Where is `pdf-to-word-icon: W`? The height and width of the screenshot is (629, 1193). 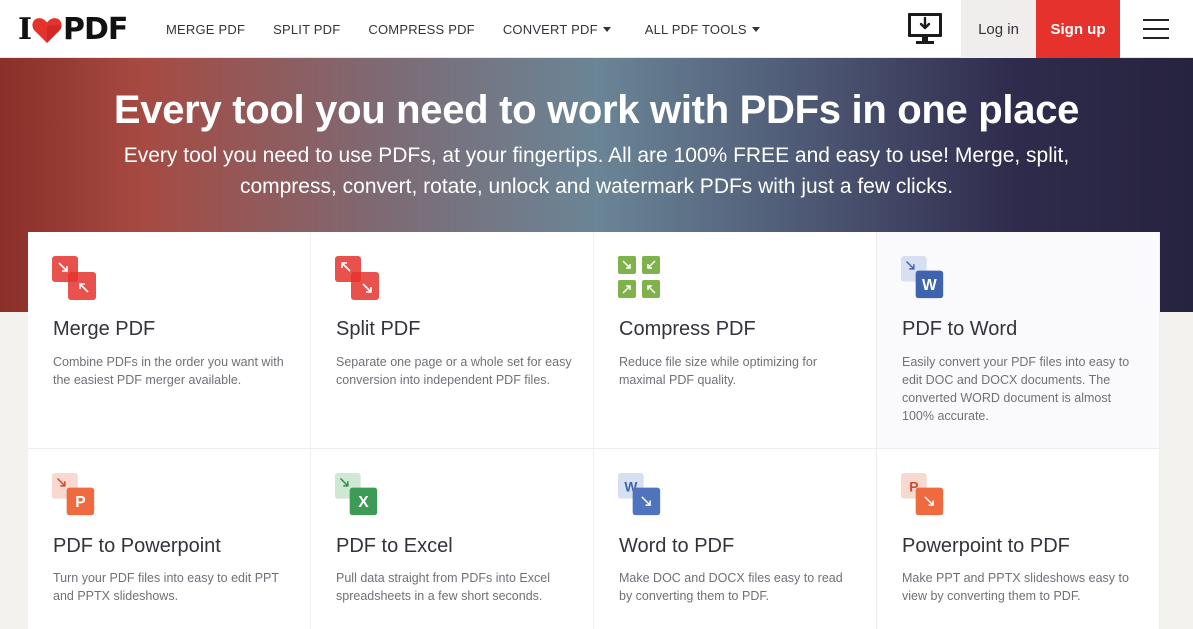
pdf-to-word-icon: W is located at coordinates (922, 277).